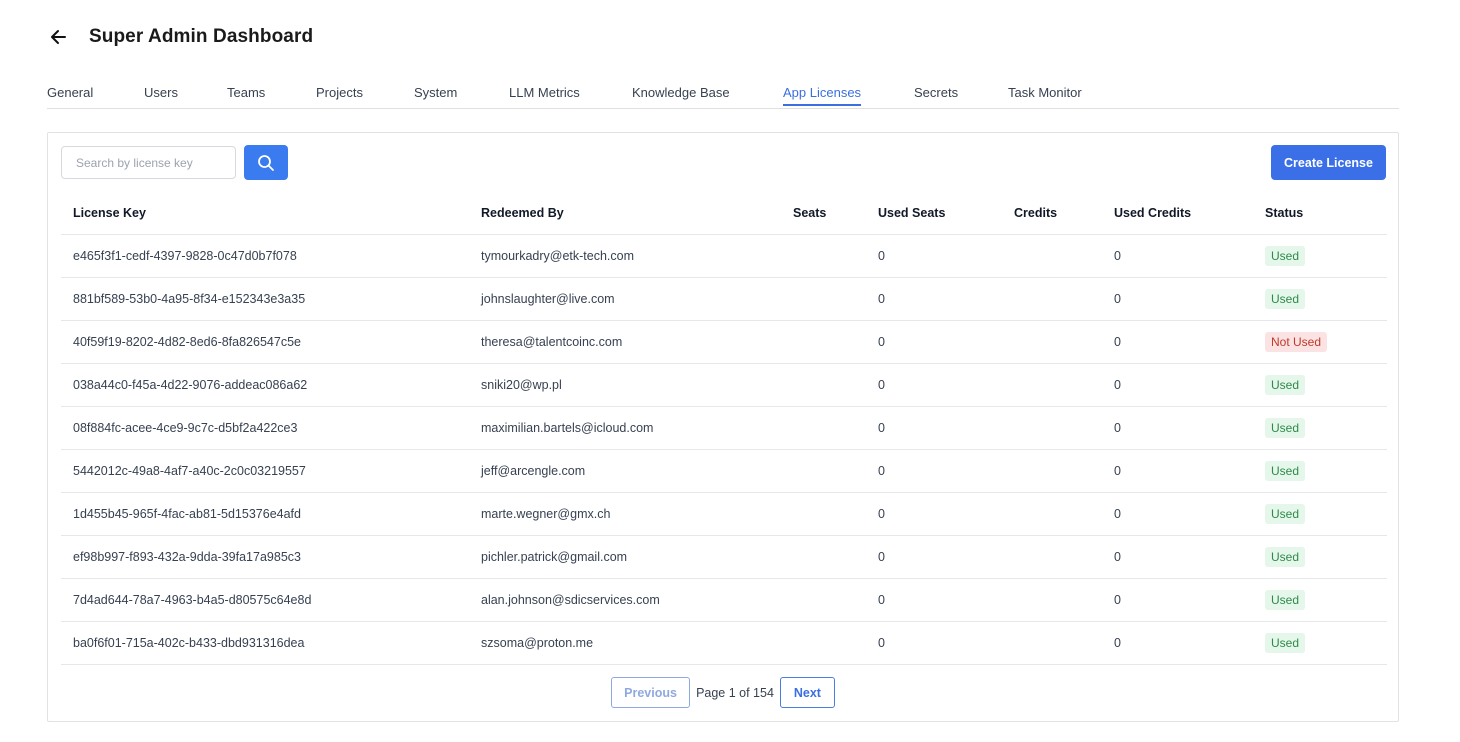 This screenshot has height=742, width=1460. I want to click on license-key-cell: ba0f6f01-715a-402c-b433-dbd931316dea, so click(265, 643).